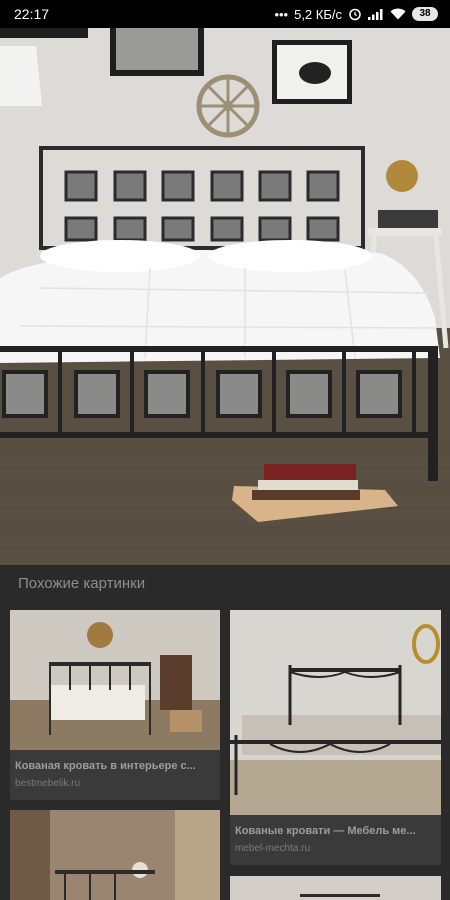 The image size is (450, 900). What do you see at coordinates (398, 14) in the screenshot?
I see `wifi-icon` at bounding box center [398, 14].